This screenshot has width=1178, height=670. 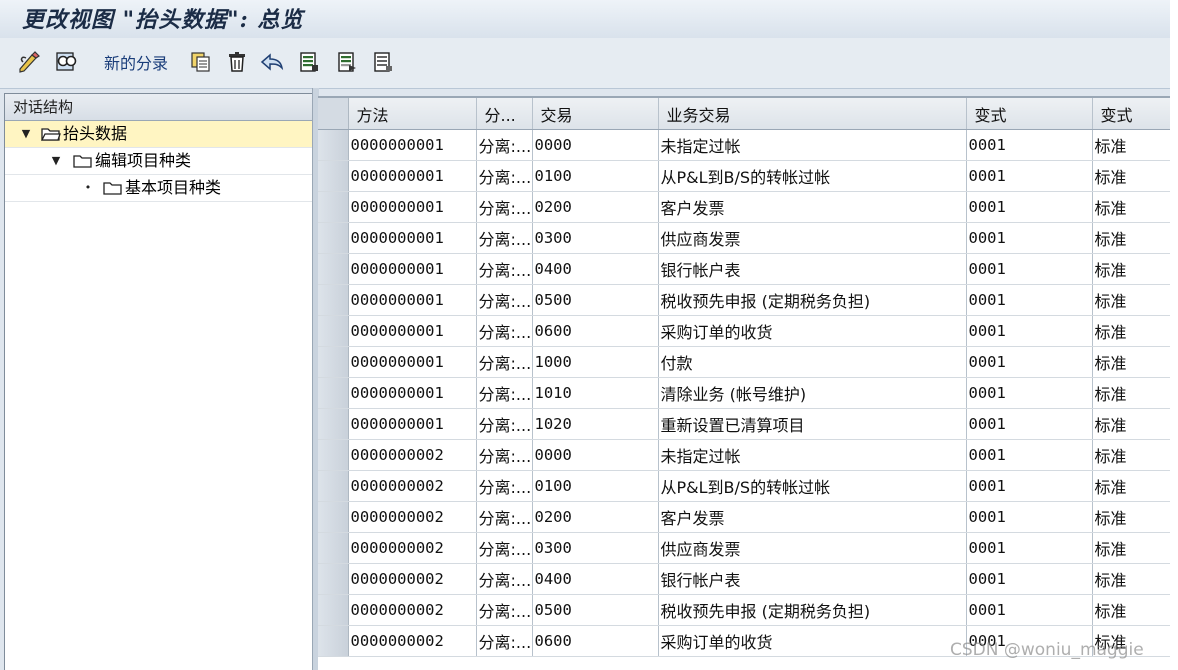 What do you see at coordinates (812, 362) in the screenshot?
I see `cell-business-transaction: 付款` at bounding box center [812, 362].